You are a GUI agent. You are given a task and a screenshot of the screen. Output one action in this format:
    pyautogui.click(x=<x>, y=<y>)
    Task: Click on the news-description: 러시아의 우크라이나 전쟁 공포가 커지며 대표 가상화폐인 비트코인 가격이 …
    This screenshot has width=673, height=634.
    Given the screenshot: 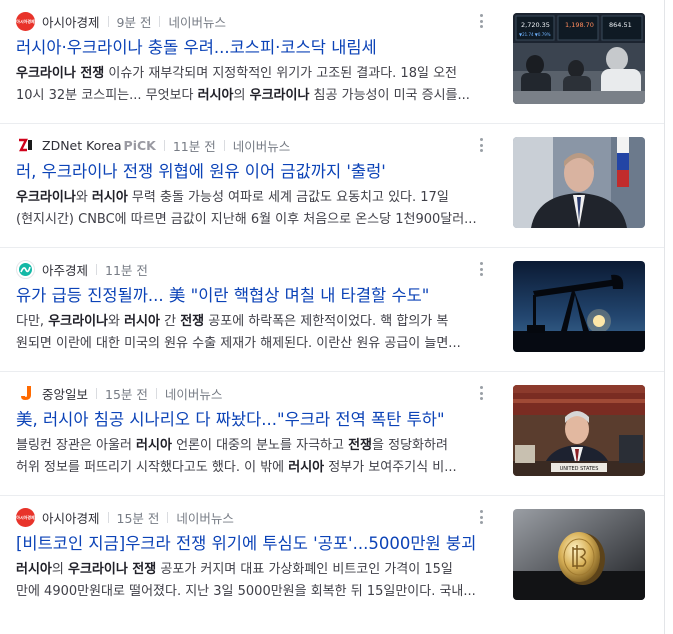 What is the action you would take?
    pyautogui.click(x=251, y=581)
    